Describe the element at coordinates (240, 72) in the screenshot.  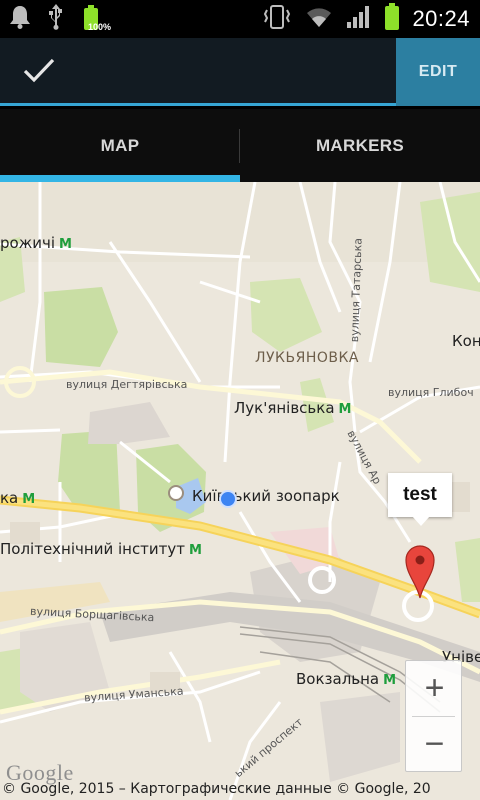
I see `action-bar: EDIT` at that location.